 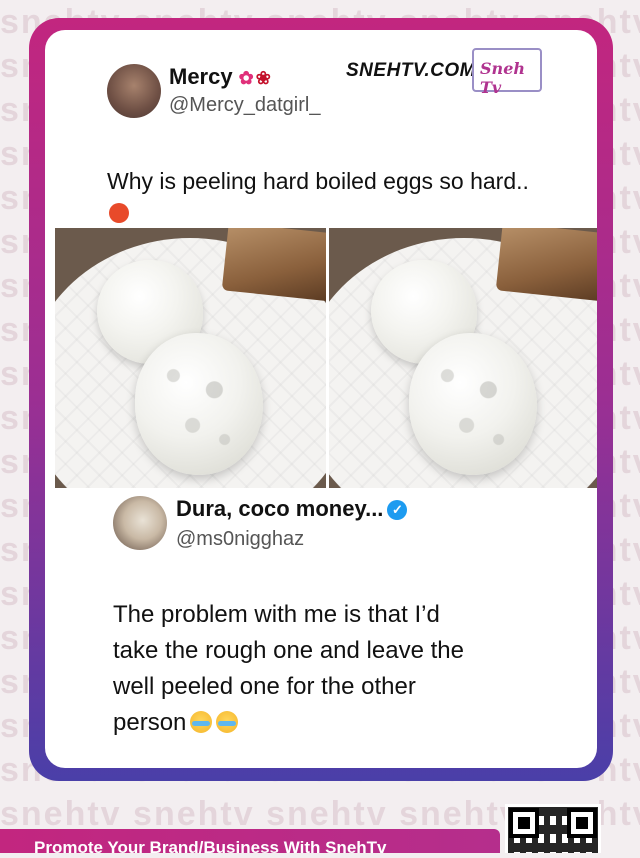 I want to click on verified-badge-icon: ✓, so click(x=397, y=510).